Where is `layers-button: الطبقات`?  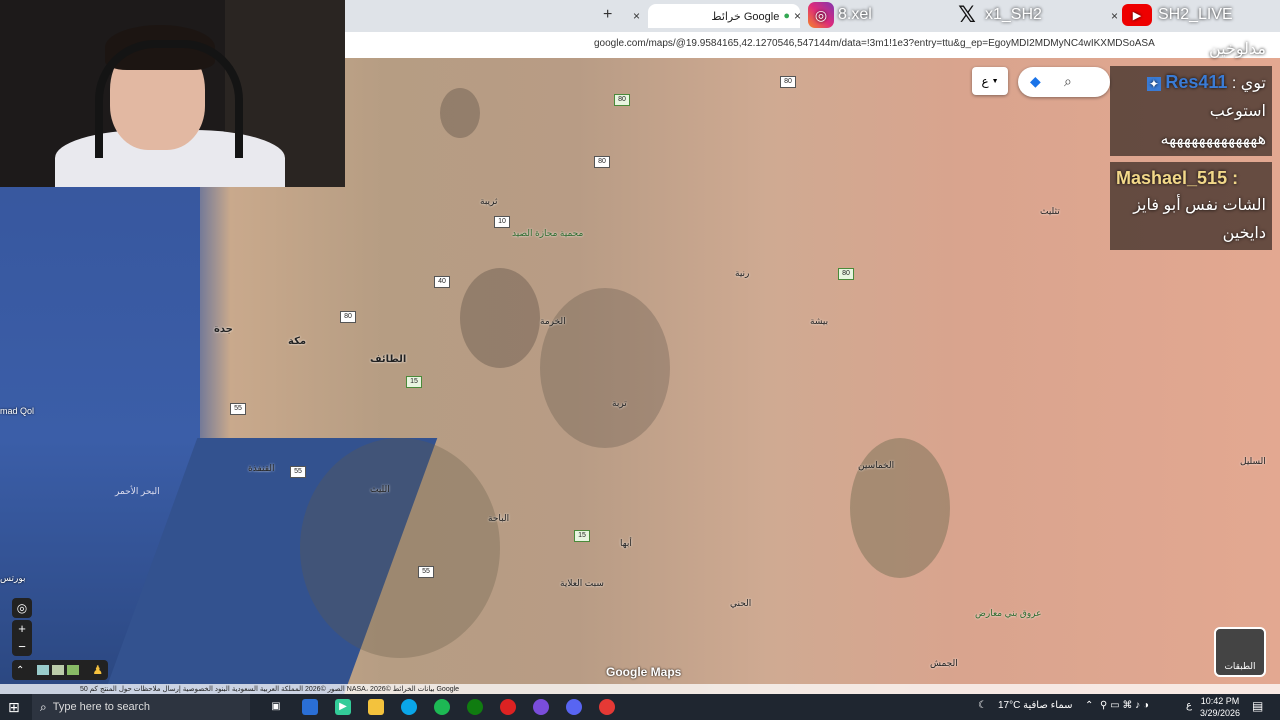
layers-button: الطبقات is located at coordinates (1240, 652).